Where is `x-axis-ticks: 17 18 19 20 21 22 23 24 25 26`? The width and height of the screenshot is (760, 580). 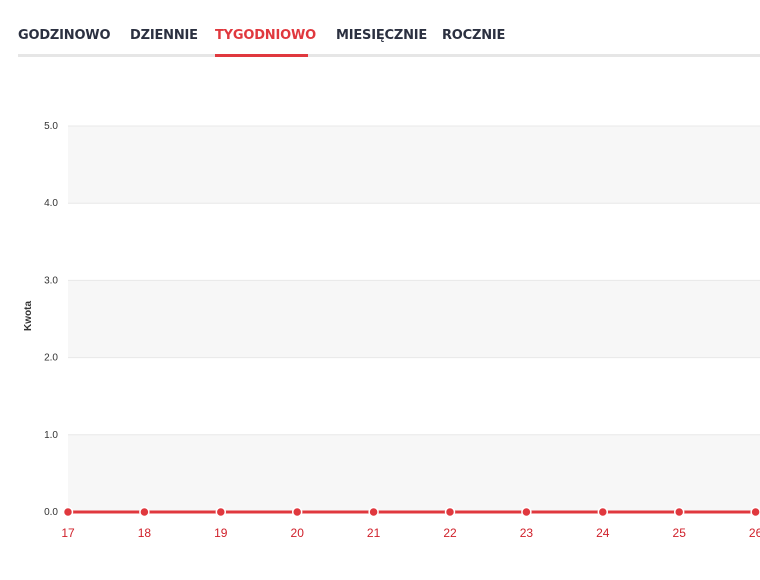
x-axis-ticks: 17 18 19 20 21 22 23 24 25 26 is located at coordinates (410, 533).